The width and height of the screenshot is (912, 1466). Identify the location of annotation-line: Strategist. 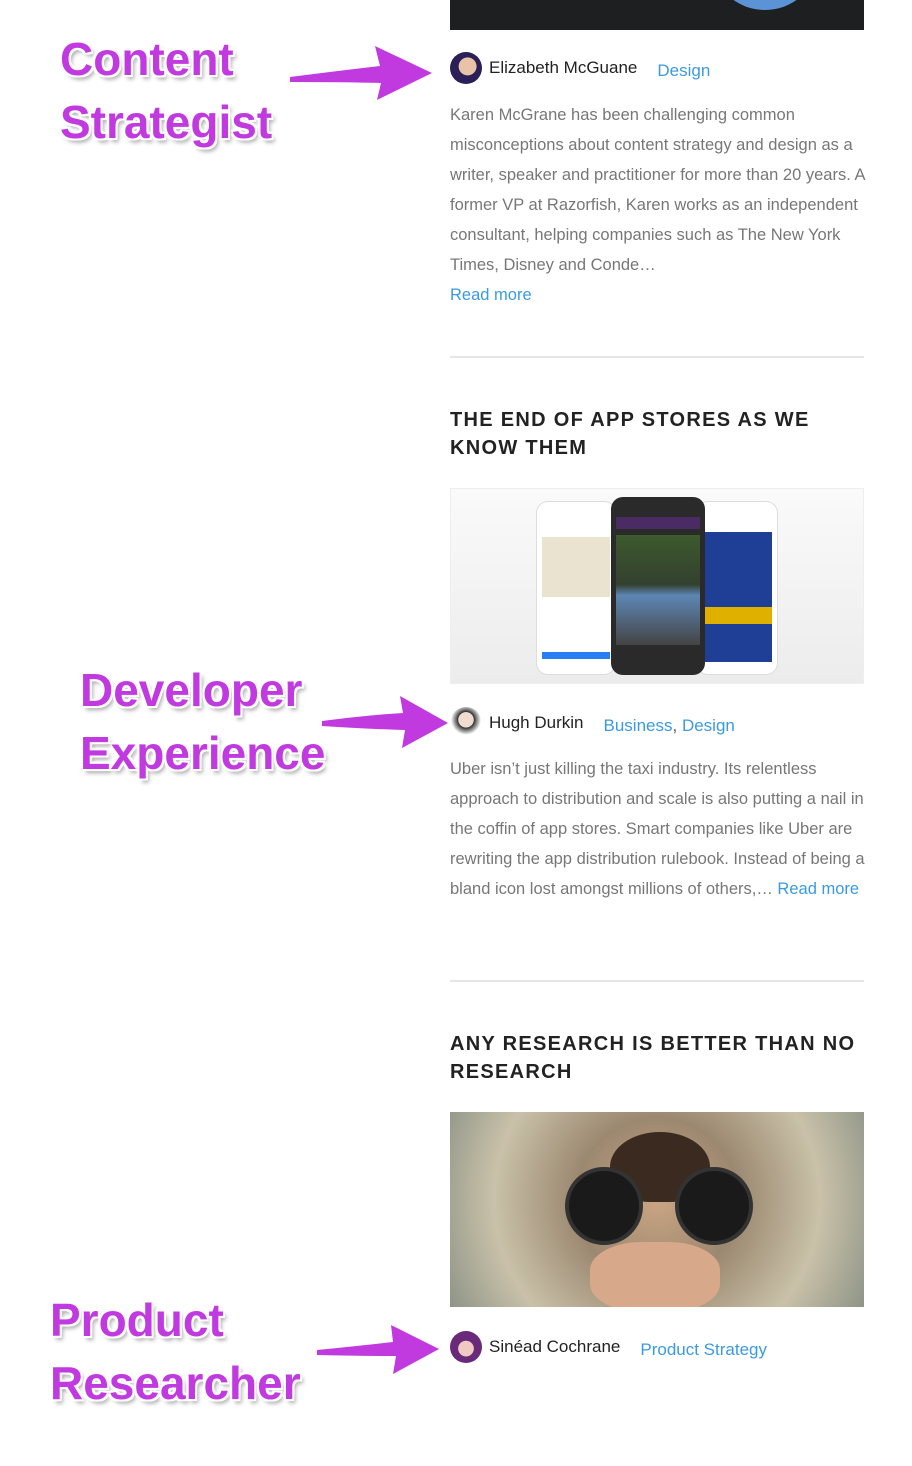
(166, 122).